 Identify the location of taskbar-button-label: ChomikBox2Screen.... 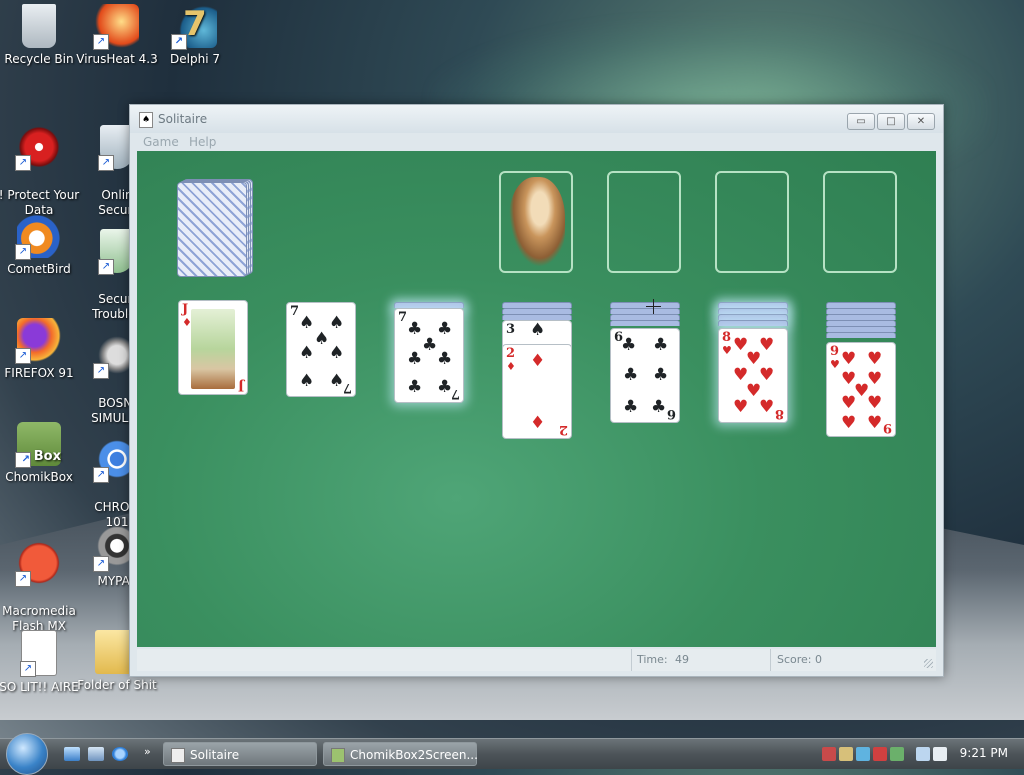
(414, 755).